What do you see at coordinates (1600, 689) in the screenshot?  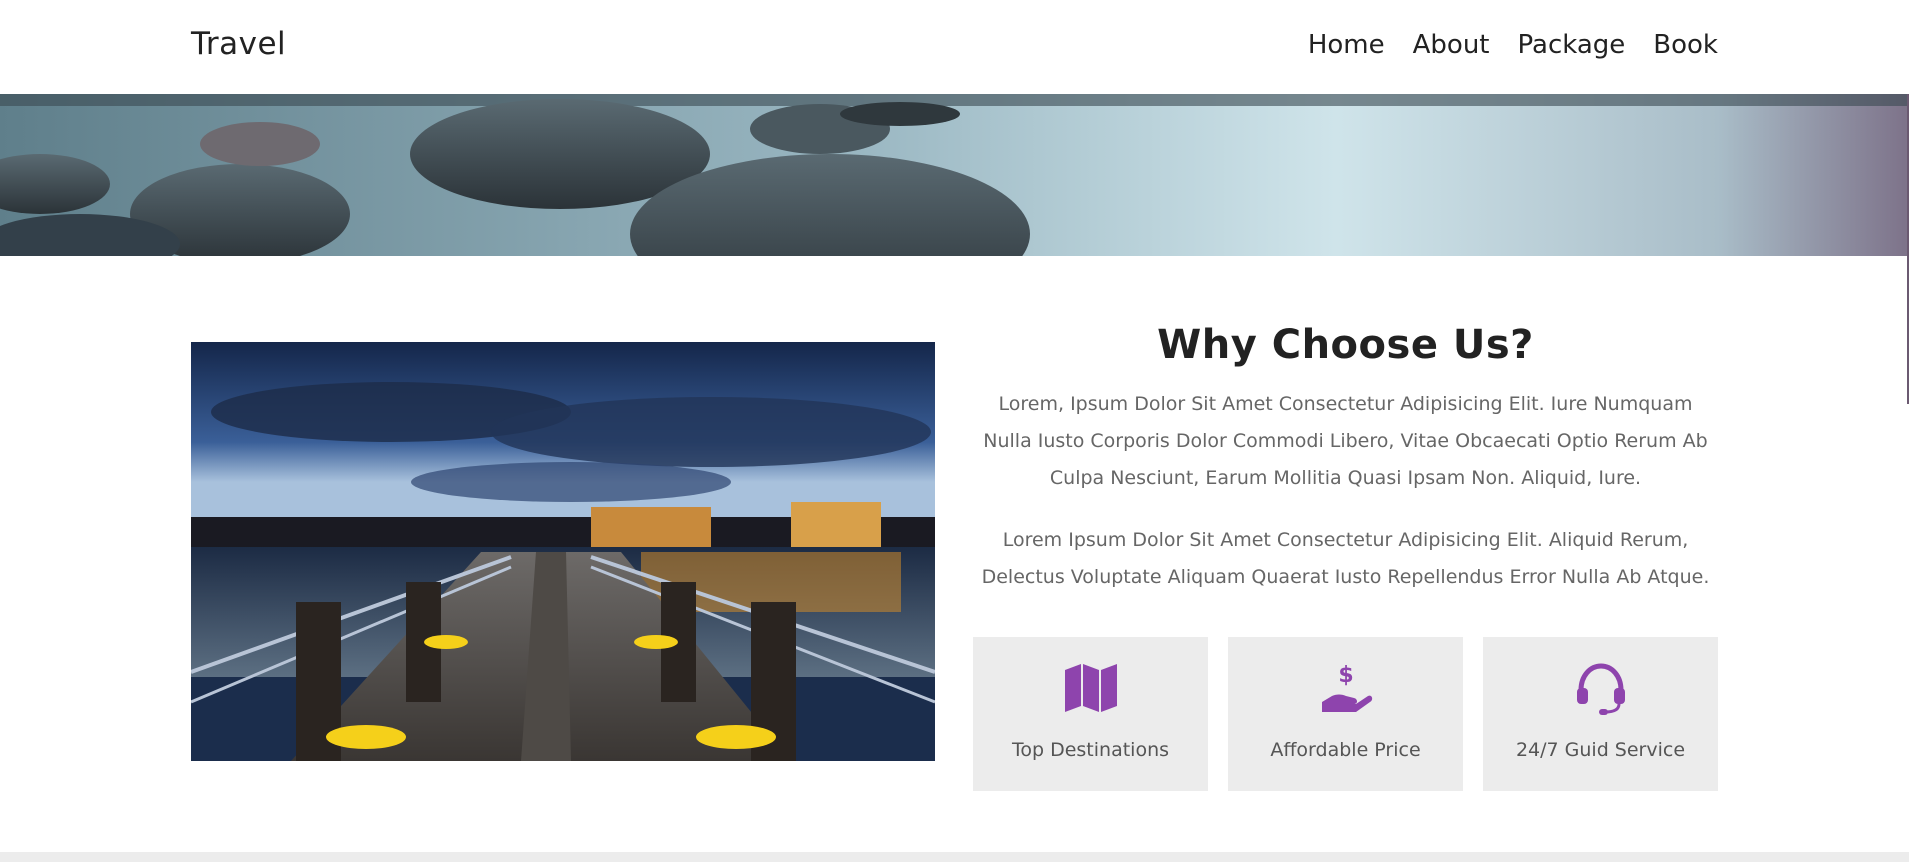 I see `headset-icon` at bounding box center [1600, 689].